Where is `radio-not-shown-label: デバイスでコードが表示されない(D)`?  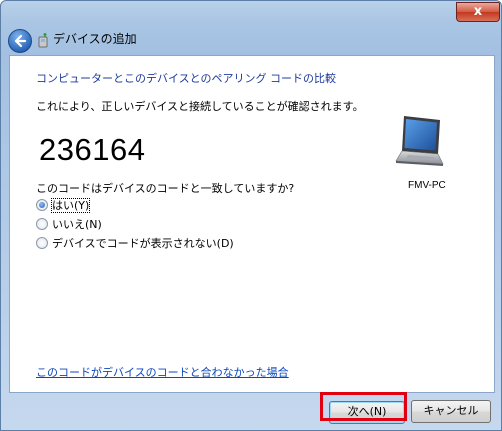 radio-not-shown-label: デバイスでコードが表示されない(D) is located at coordinates (143, 243).